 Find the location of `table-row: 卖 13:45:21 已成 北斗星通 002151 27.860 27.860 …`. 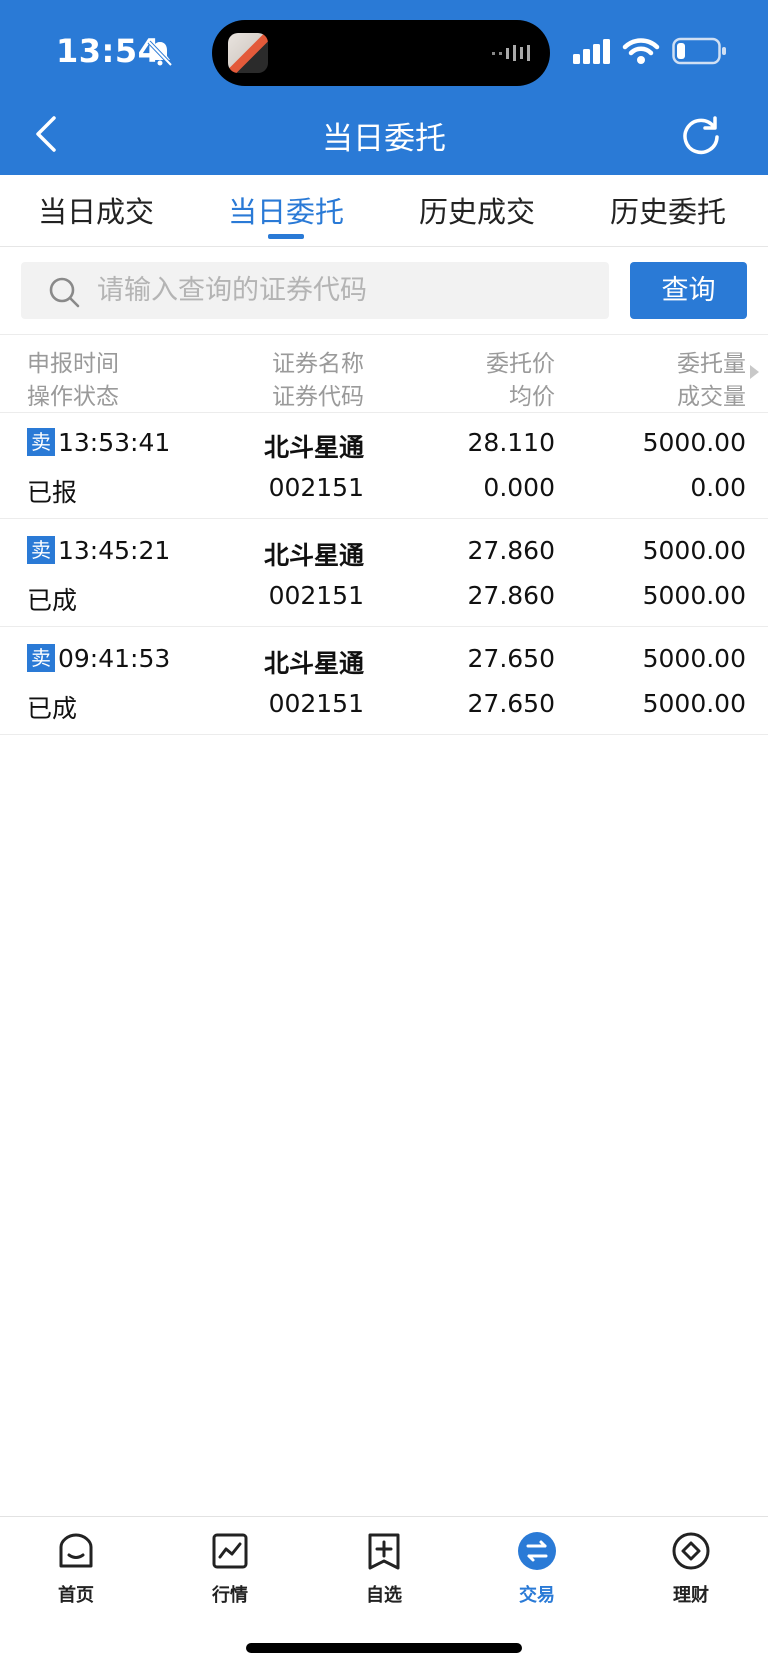

table-row: 卖 13:45:21 已成 北斗星通 002151 27.860 27.860 … is located at coordinates (384, 573).